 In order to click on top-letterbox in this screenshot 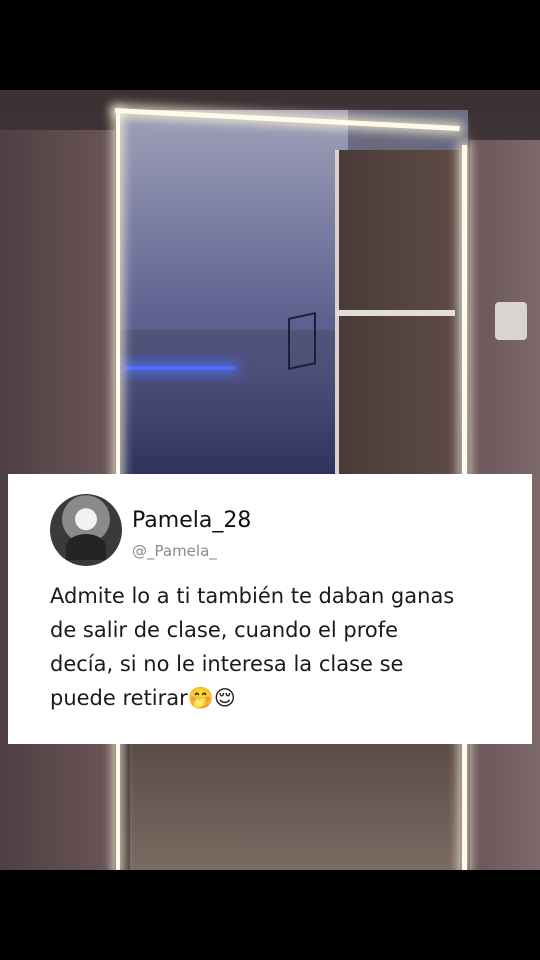, I will do `click(270, 45)`.